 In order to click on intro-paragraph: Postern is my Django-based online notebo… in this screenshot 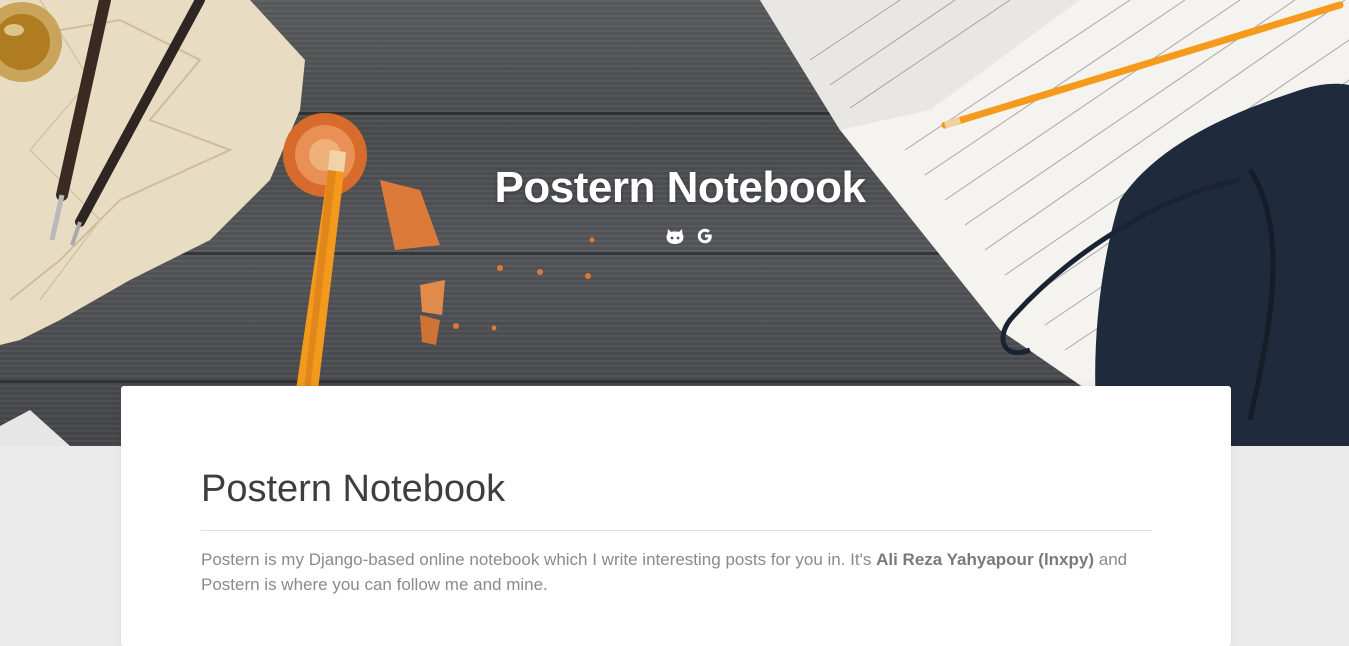, I will do `click(676, 572)`.